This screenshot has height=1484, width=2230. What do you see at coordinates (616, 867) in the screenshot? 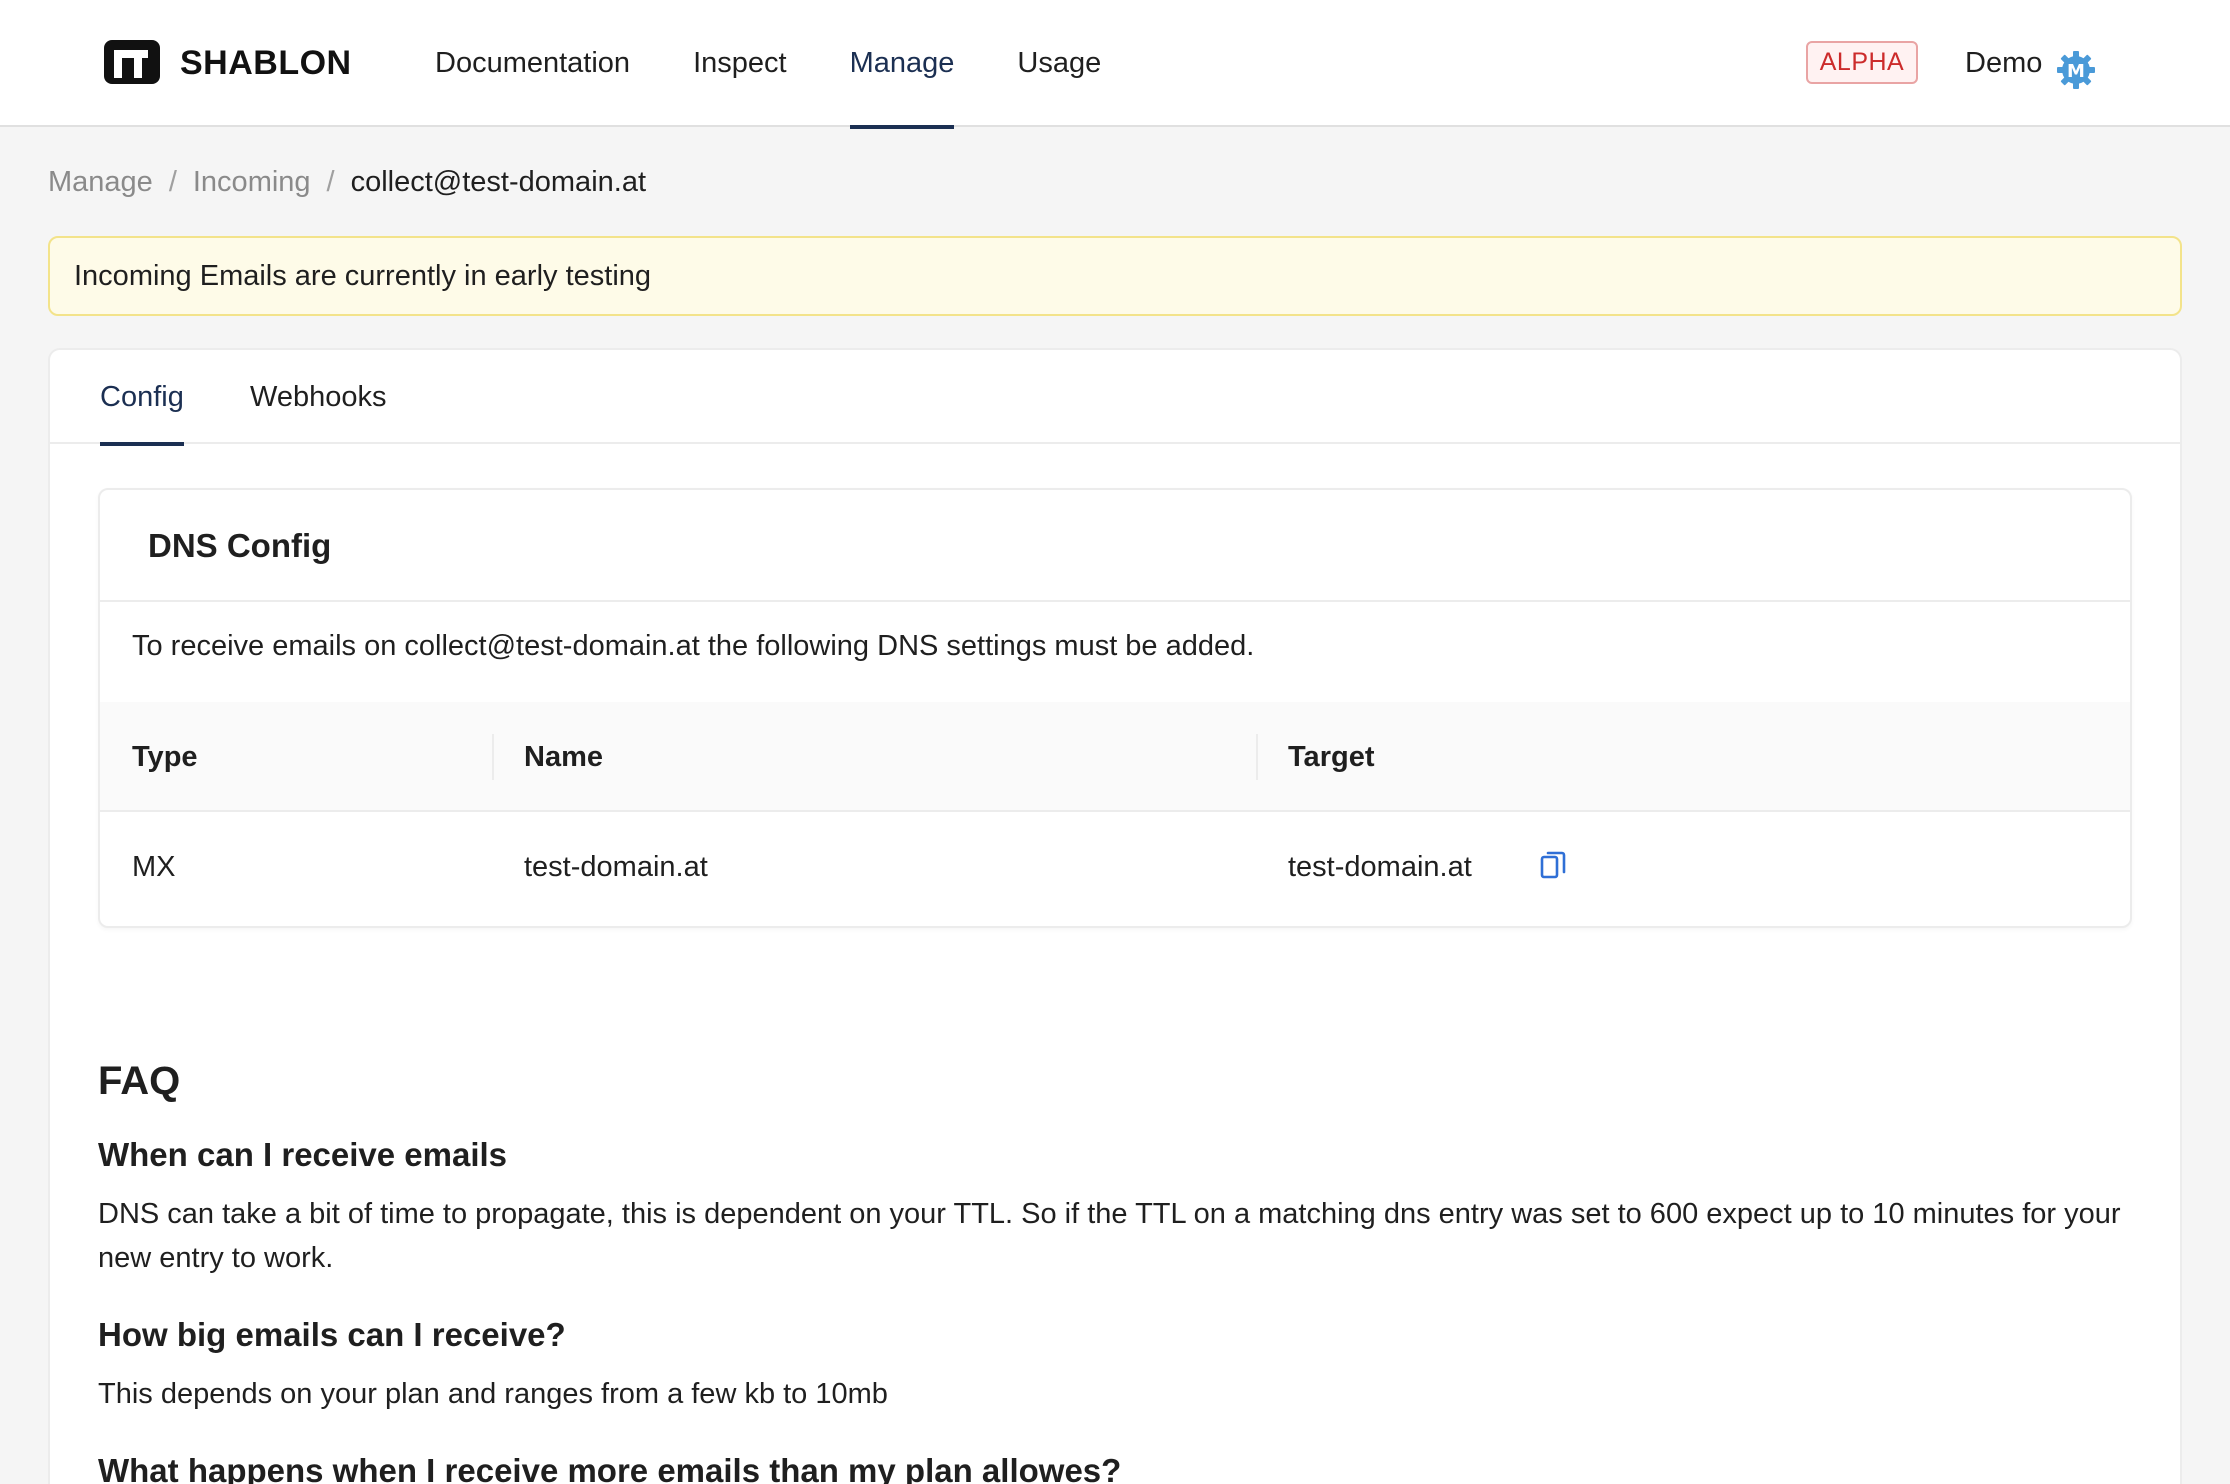
I see `cell-name: test-domain.at` at bounding box center [616, 867].